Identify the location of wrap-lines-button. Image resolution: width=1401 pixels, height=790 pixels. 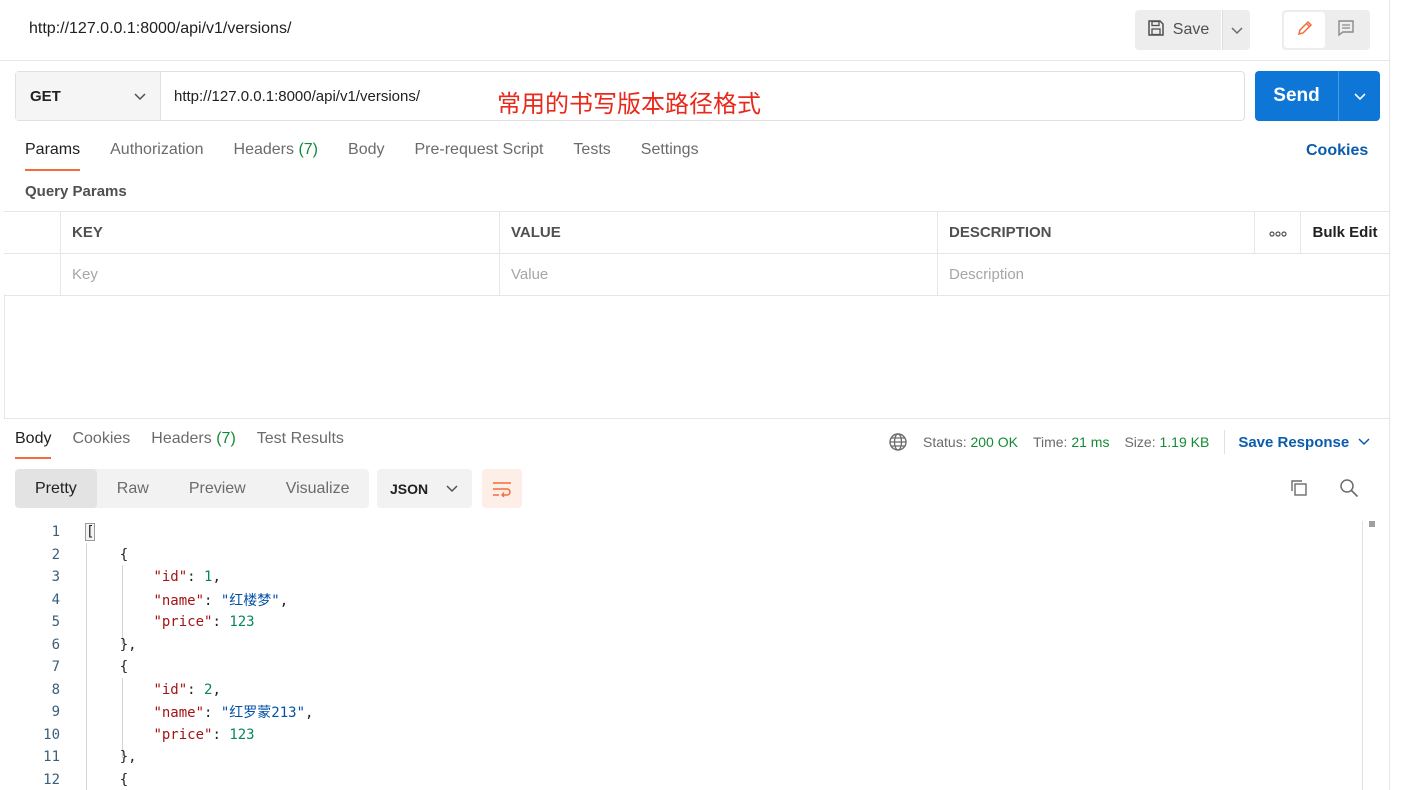
(502, 488).